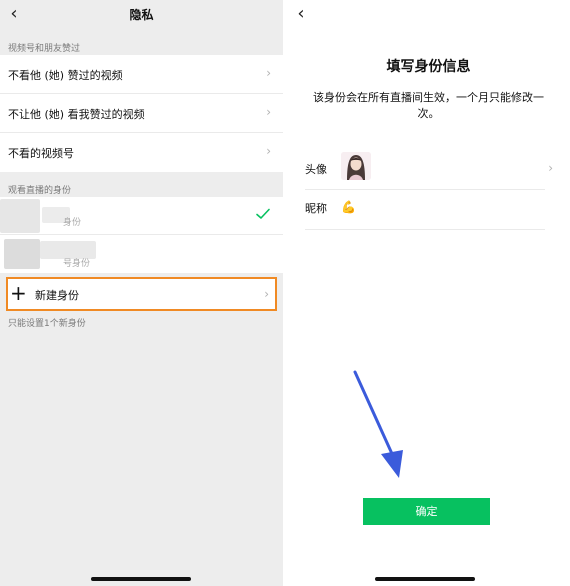 The image size is (570, 586). What do you see at coordinates (429, 170) in the screenshot?
I see `avatar-row: 头像 ›` at bounding box center [429, 170].